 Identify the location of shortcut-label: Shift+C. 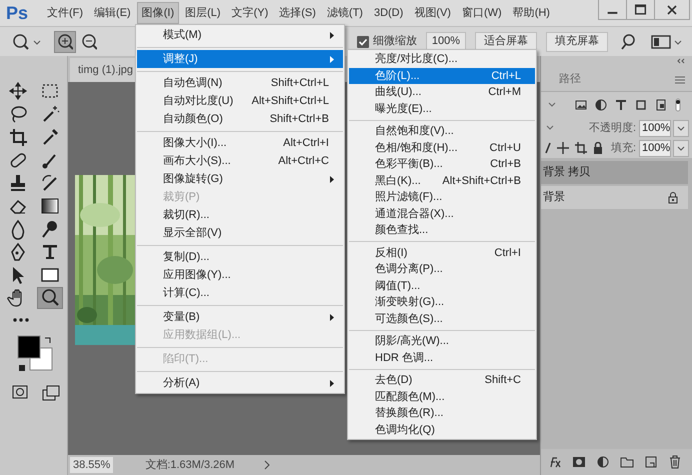
(503, 380).